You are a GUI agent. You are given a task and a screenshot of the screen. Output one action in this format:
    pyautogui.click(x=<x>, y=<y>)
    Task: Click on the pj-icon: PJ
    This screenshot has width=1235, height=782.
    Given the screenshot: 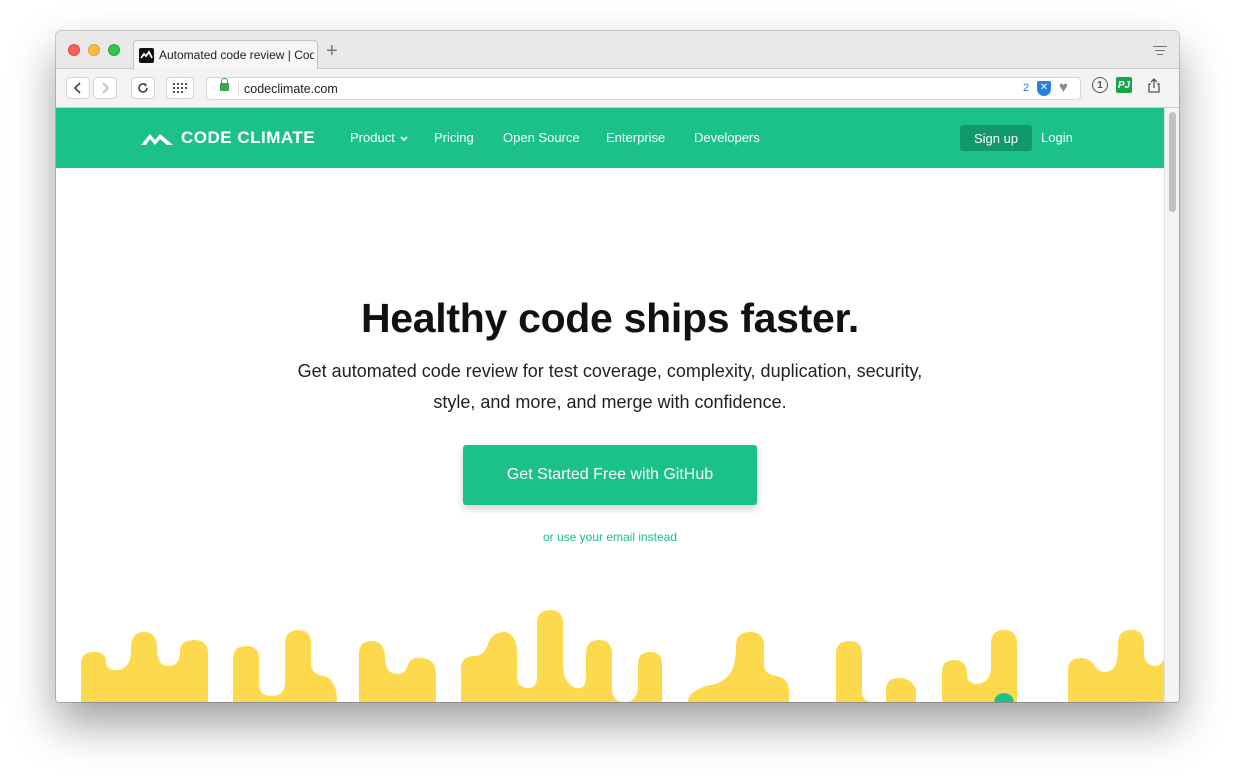 What is the action you would take?
    pyautogui.click(x=1124, y=85)
    